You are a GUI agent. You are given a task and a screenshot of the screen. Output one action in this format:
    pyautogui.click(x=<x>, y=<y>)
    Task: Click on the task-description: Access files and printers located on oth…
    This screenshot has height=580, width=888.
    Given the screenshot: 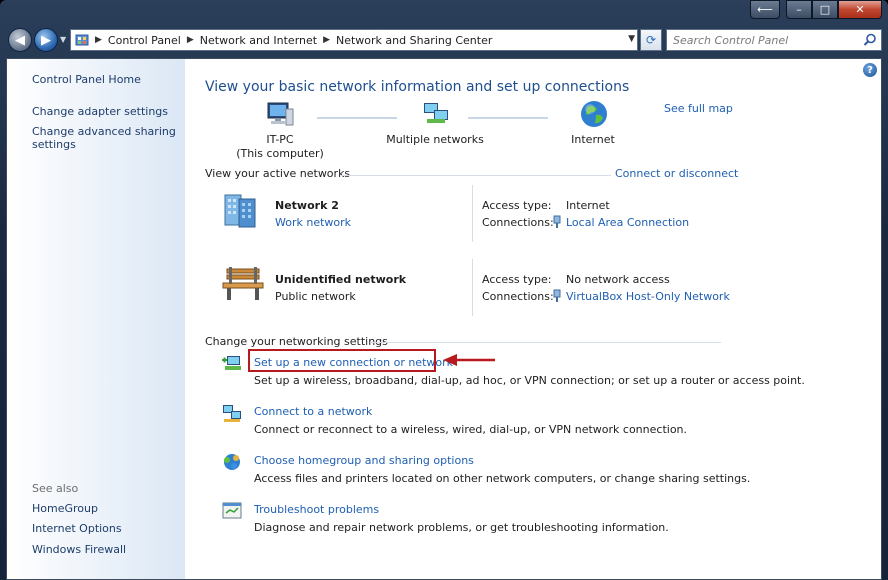 What is the action you would take?
    pyautogui.click(x=502, y=478)
    